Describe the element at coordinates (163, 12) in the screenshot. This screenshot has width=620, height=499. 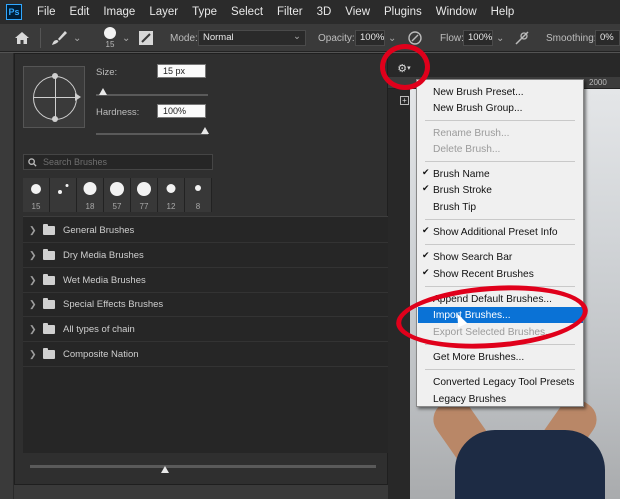
I see `menu-layer: Layer` at that location.